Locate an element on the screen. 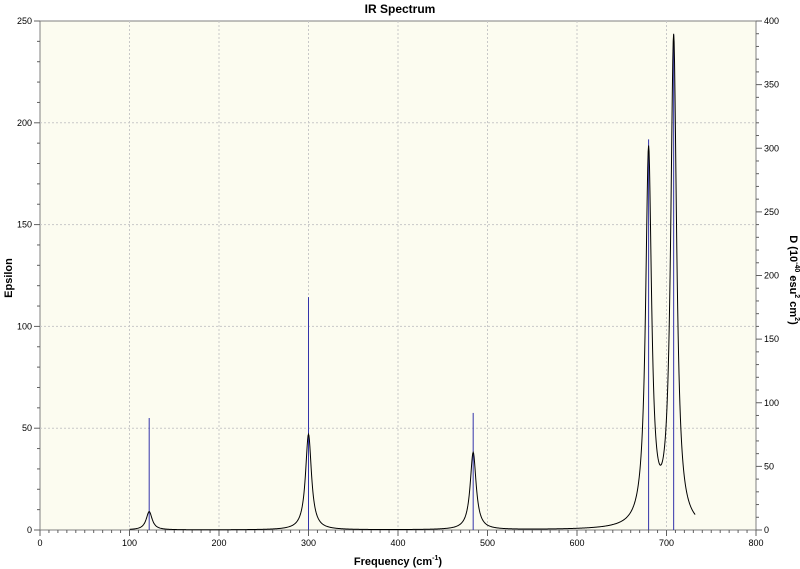 The height and width of the screenshot is (569, 800). y-left-tick-label: 150 is located at coordinates (24, 225).